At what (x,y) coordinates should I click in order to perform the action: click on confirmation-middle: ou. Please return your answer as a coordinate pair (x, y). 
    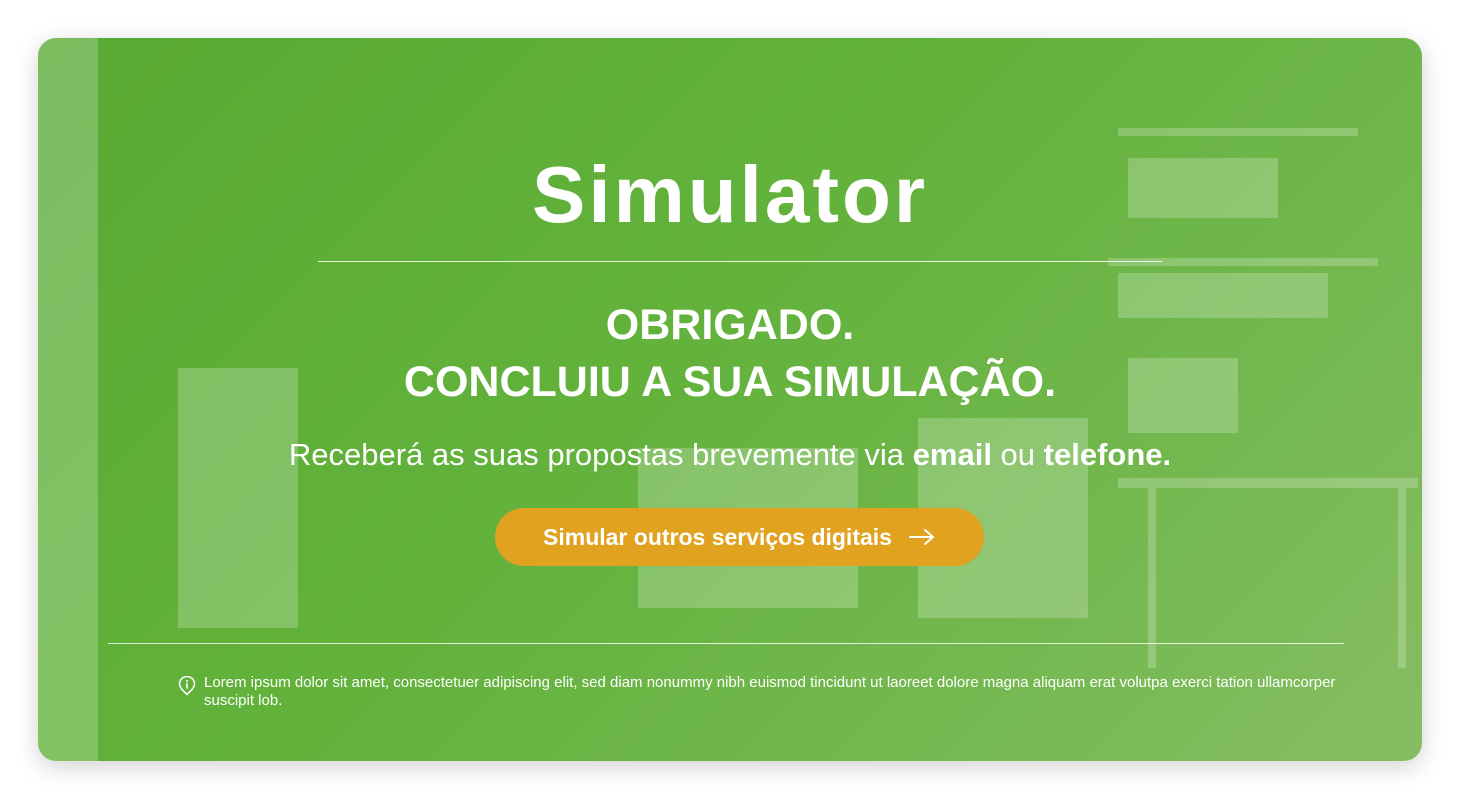
    Looking at the image, I should click on (1017, 454).